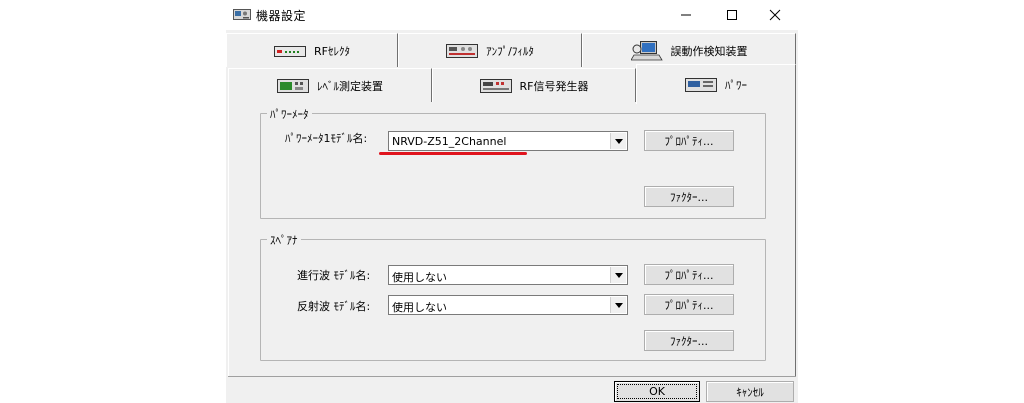 This screenshot has width=1024, height=403. What do you see at coordinates (709, 51) in the screenshot?
I see `tab-label: 誤動作検知装置` at bounding box center [709, 51].